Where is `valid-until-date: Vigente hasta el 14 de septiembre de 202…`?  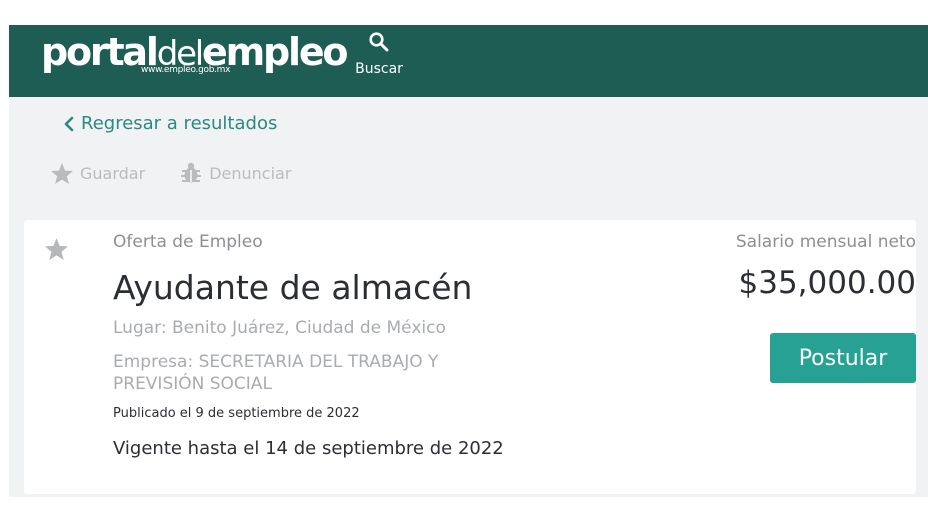
valid-until-date: Vigente hasta el 14 de septiembre de 202… is located at coordinates (308, 448).